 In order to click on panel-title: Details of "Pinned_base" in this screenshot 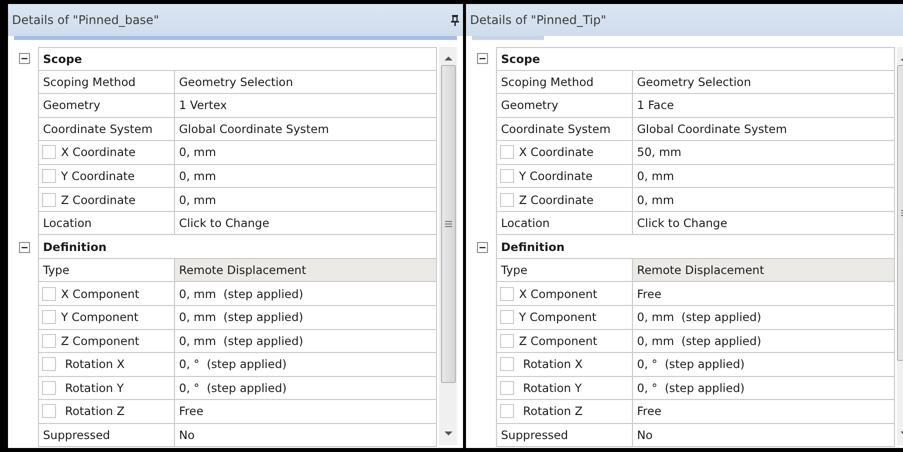, I will do `click(85, 20)`.